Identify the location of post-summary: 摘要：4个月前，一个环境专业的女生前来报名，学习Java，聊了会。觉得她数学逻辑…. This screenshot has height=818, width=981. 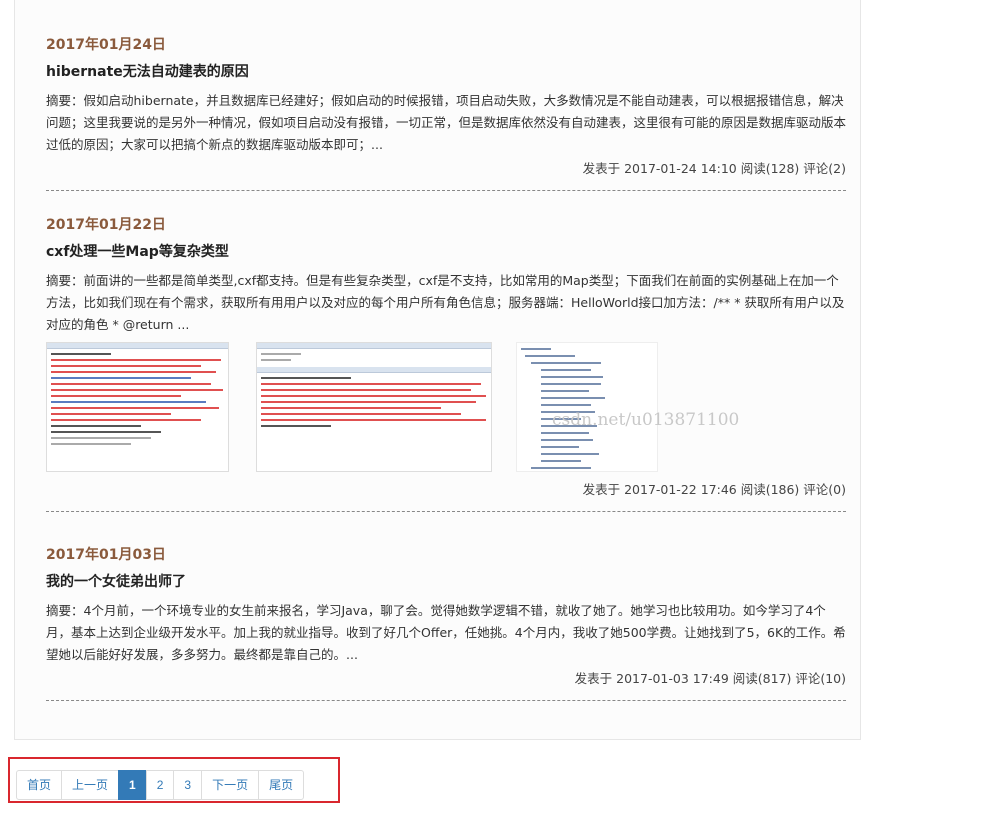
(446, 632).